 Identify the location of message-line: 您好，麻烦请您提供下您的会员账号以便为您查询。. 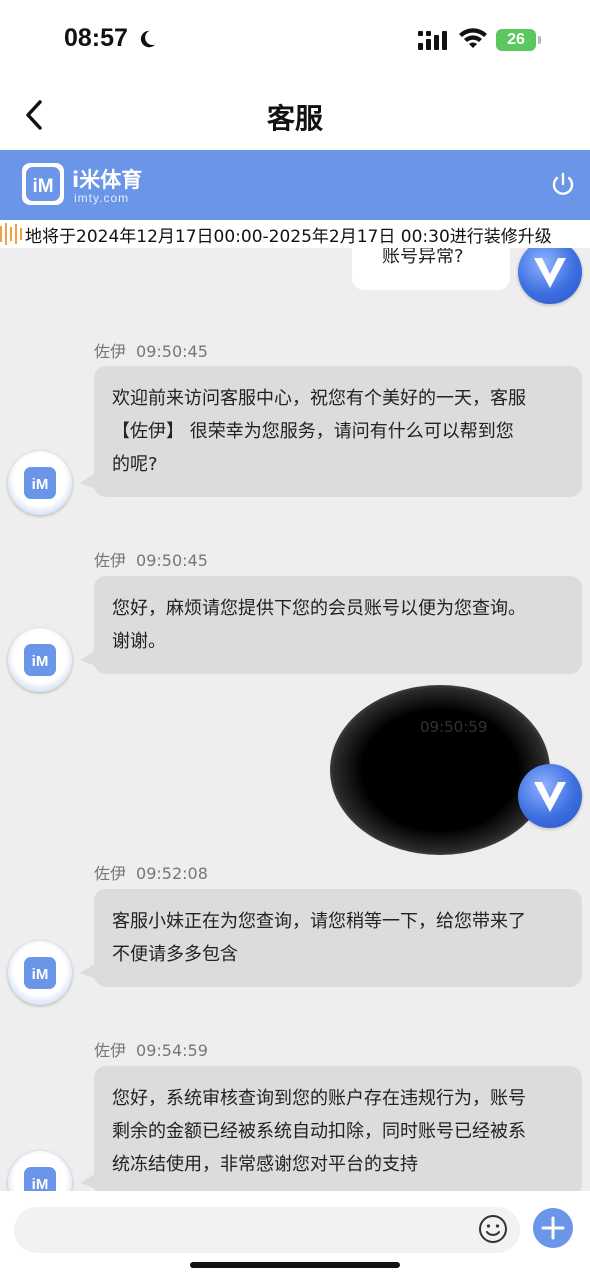
(319, 608).